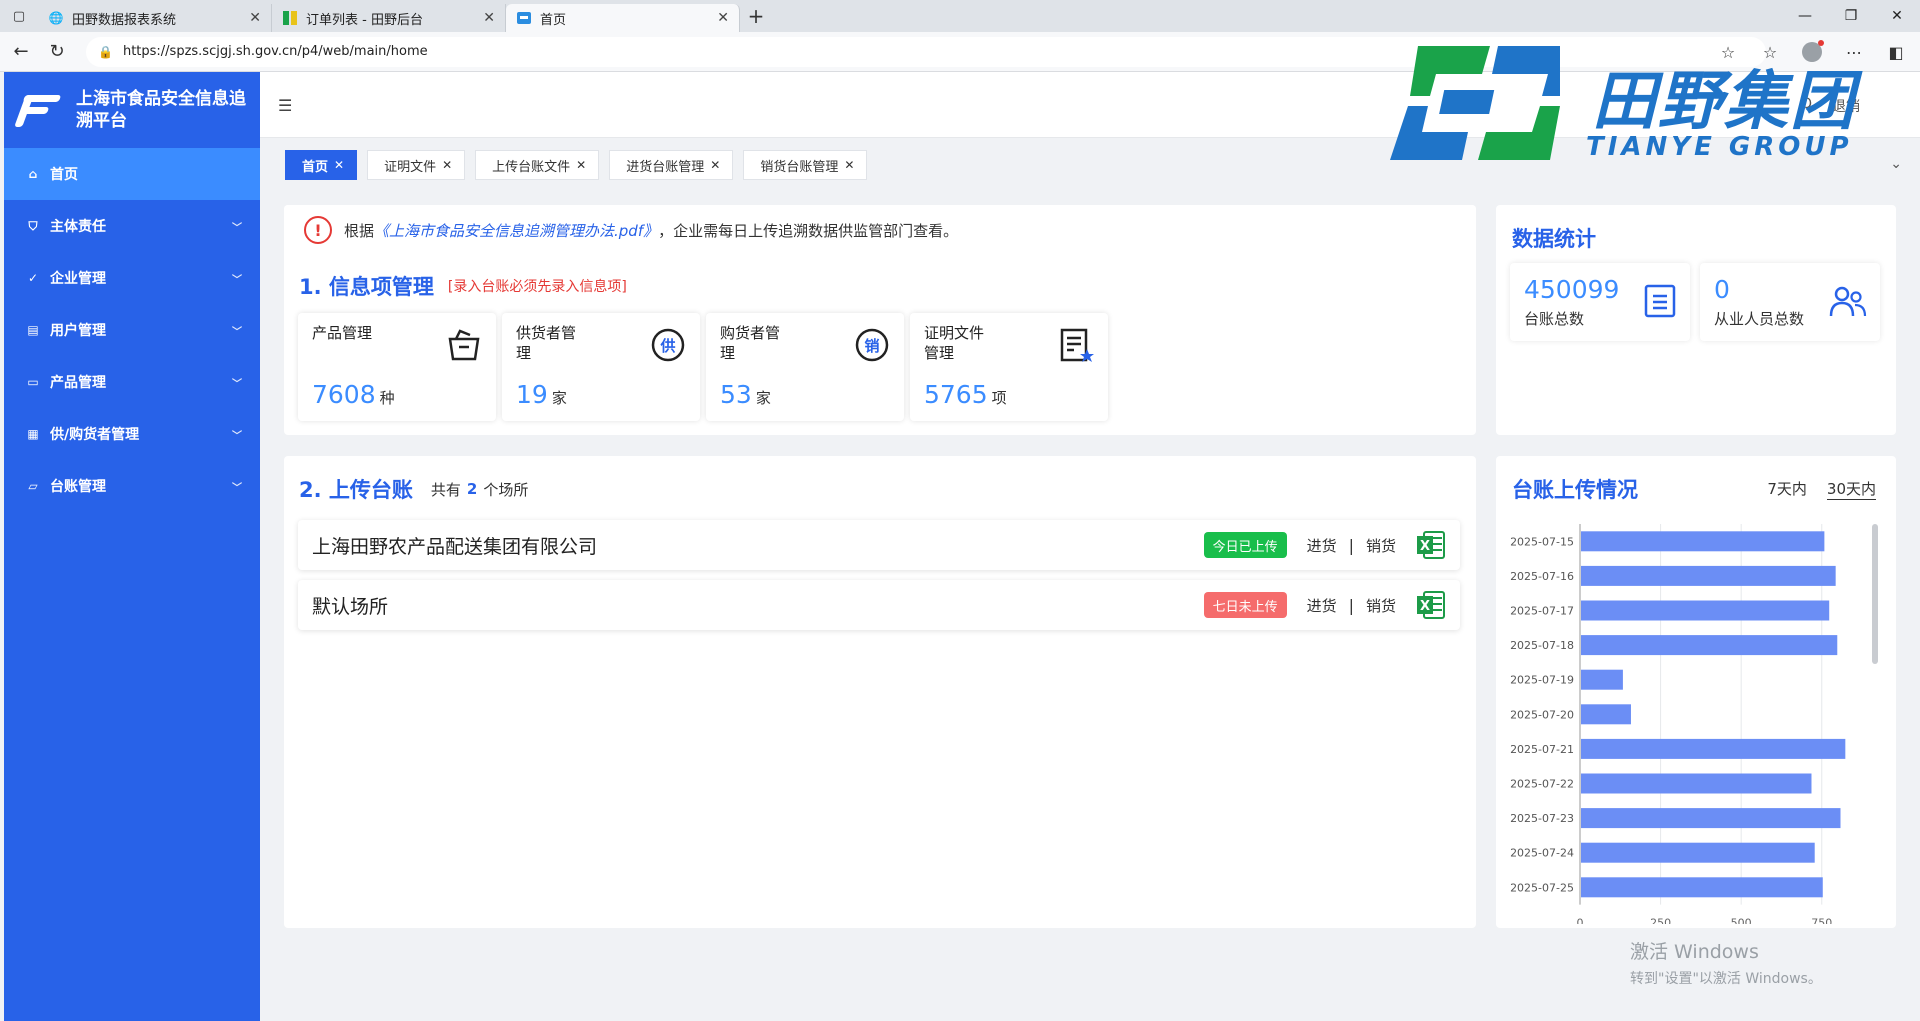 This screenshot has width=1920, height=1021. Describe the element at coordinates (1542, 611) in the screenshot. I see `y-tick-label: 2025-07-17` at that location.